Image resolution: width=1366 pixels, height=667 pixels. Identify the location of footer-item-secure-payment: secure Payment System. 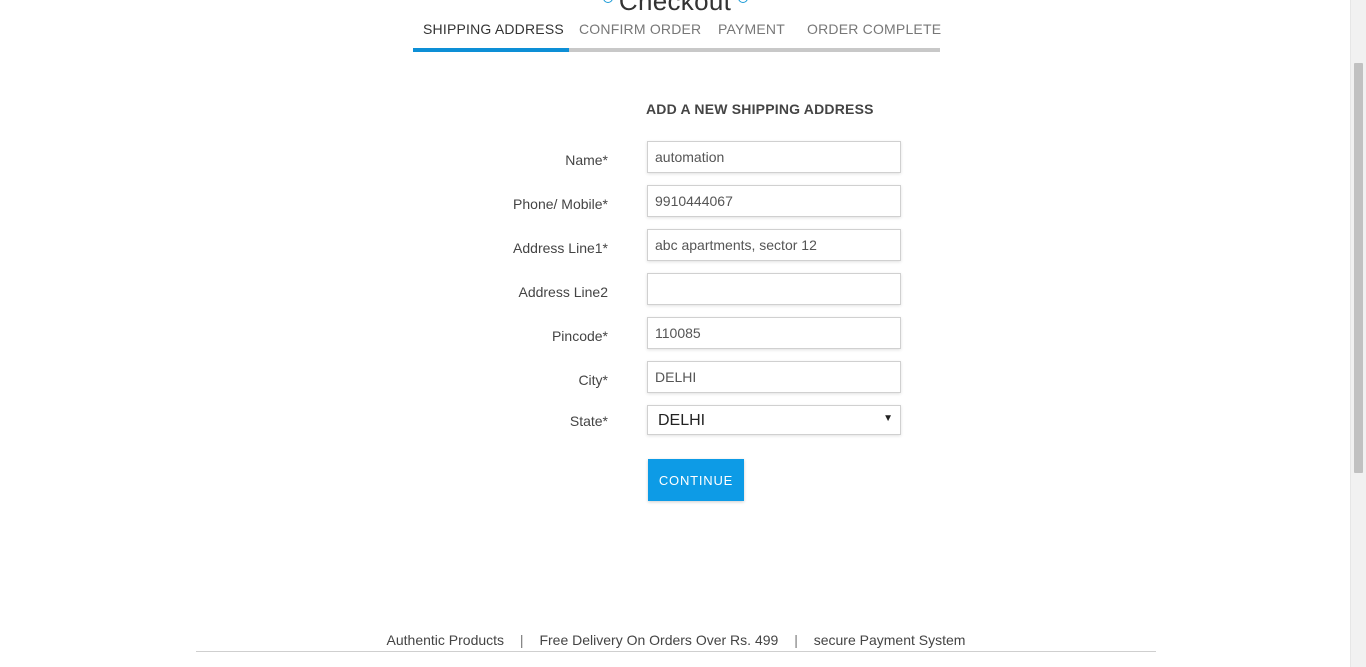
(889, 640).